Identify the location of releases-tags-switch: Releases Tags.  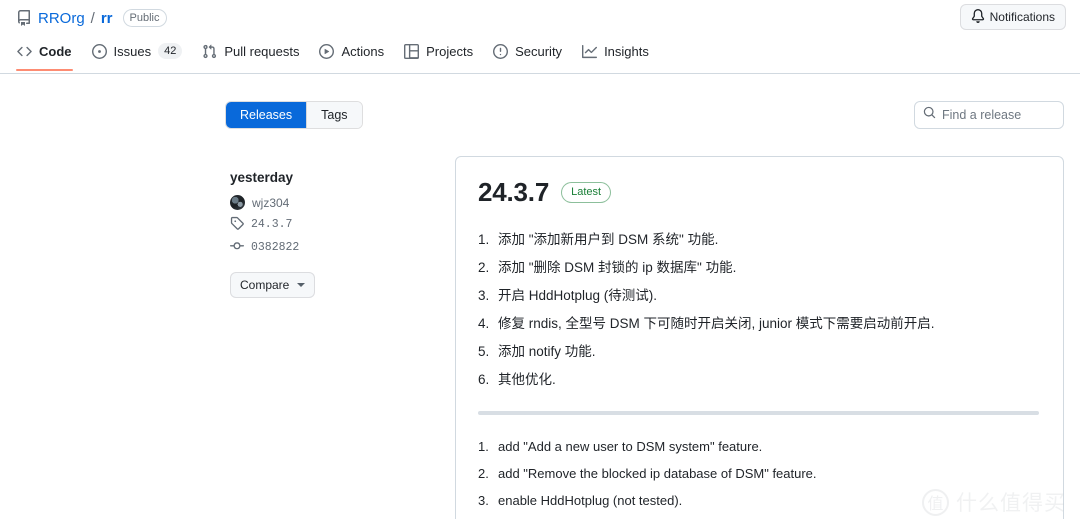
(294, 115).